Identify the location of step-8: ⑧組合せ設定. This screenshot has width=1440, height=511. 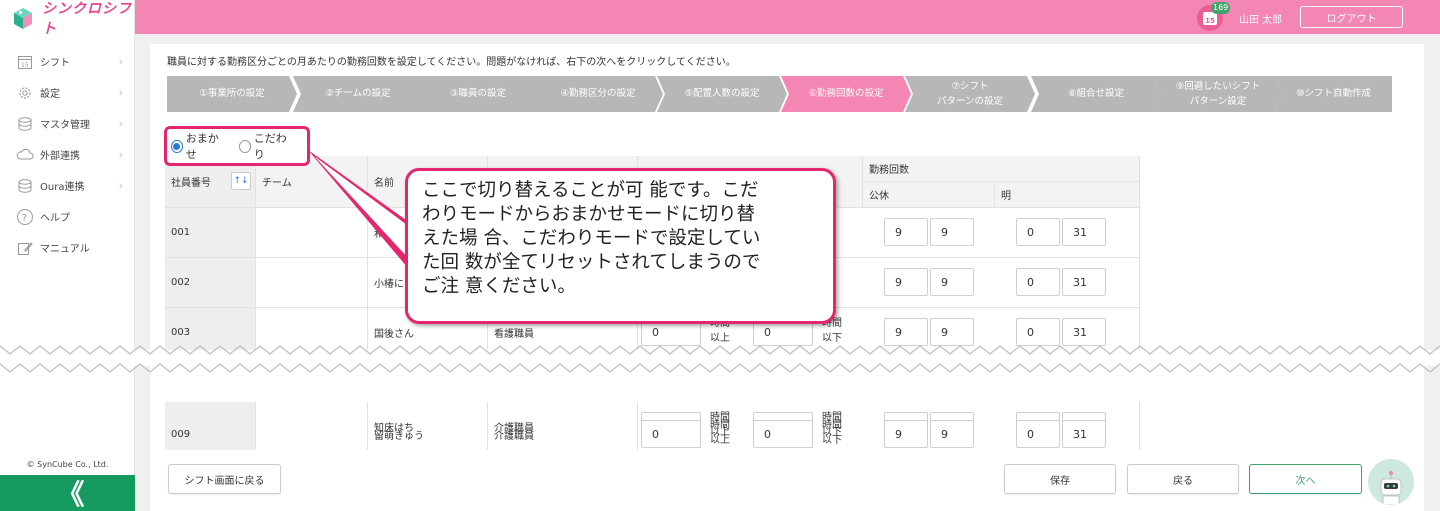
(1096, 94).